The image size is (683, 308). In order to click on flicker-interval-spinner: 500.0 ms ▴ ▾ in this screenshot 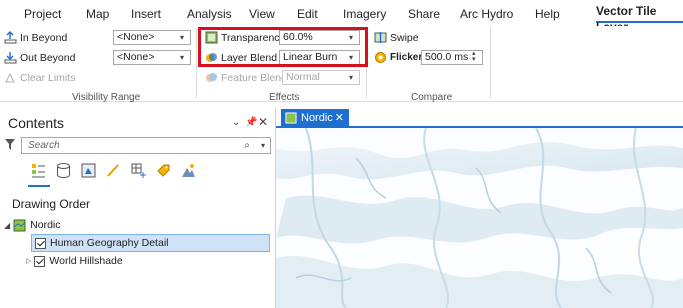, I will do `click(452, 57)`.